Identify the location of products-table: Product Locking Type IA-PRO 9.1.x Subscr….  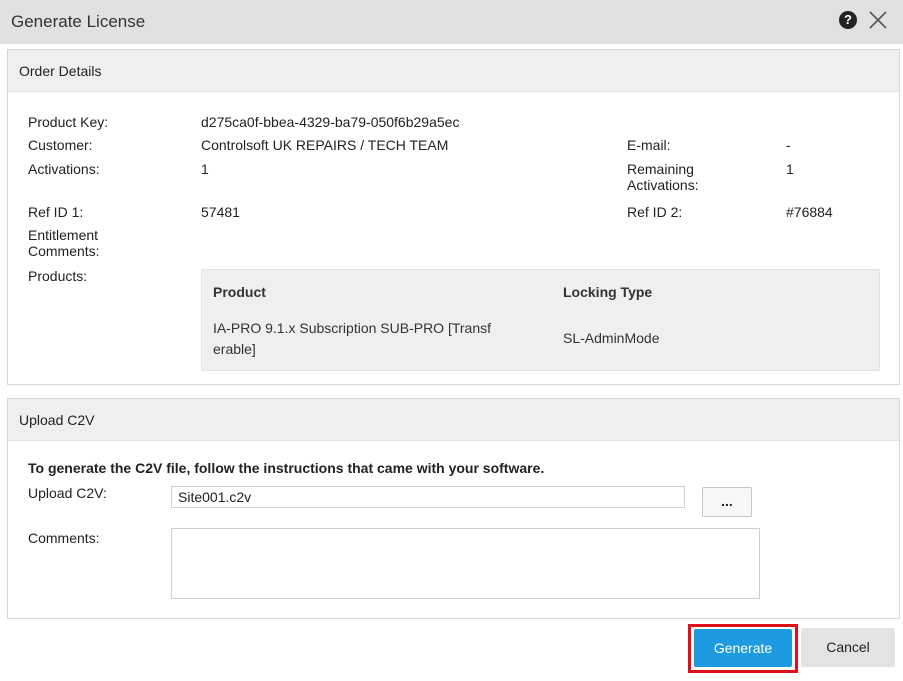
(540, 320).